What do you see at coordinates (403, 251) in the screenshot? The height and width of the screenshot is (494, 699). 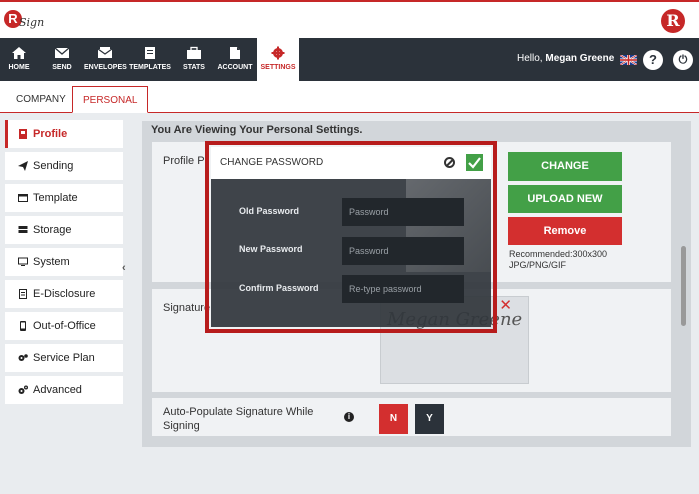 I see `new-password-input` at bounding box center [403, 251].